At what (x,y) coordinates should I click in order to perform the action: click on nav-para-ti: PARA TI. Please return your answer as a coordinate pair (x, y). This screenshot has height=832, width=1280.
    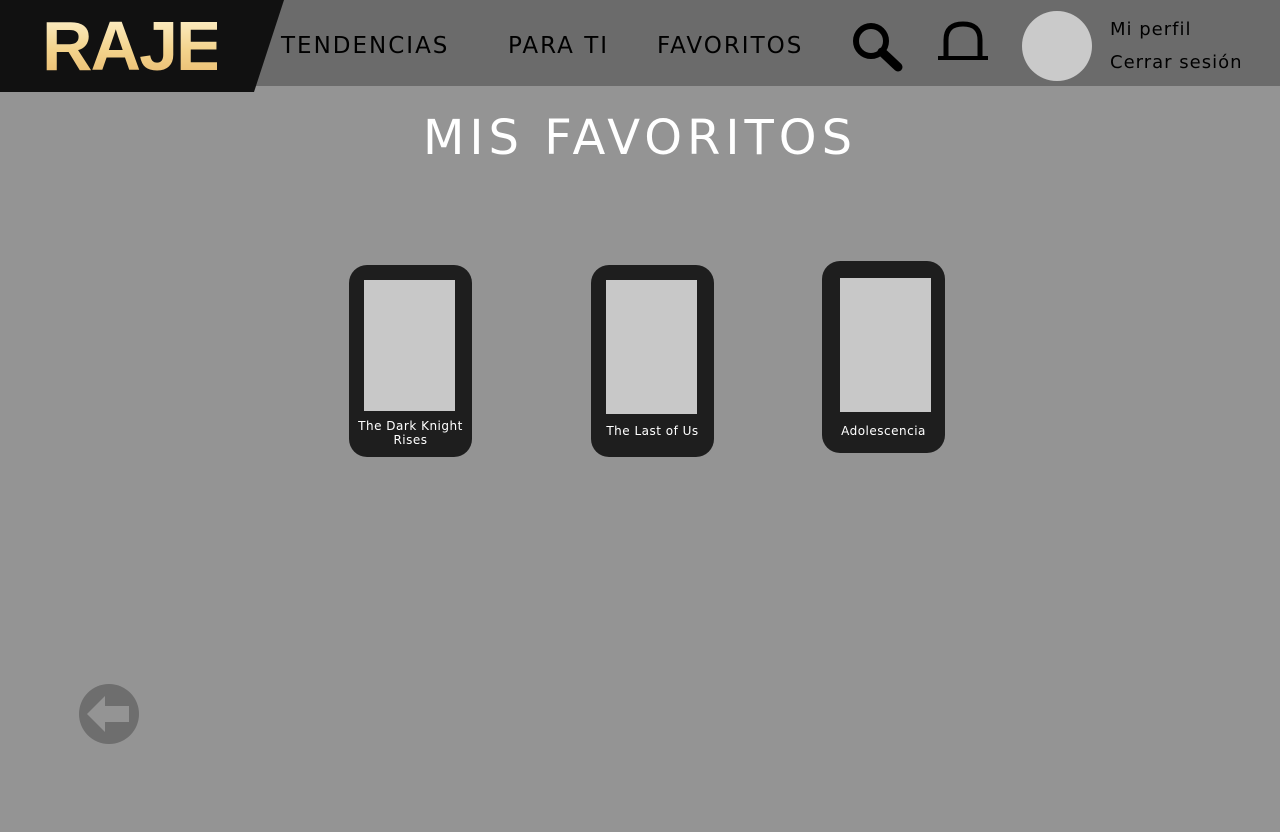
    Looking at the image, I should click on (558, 46).